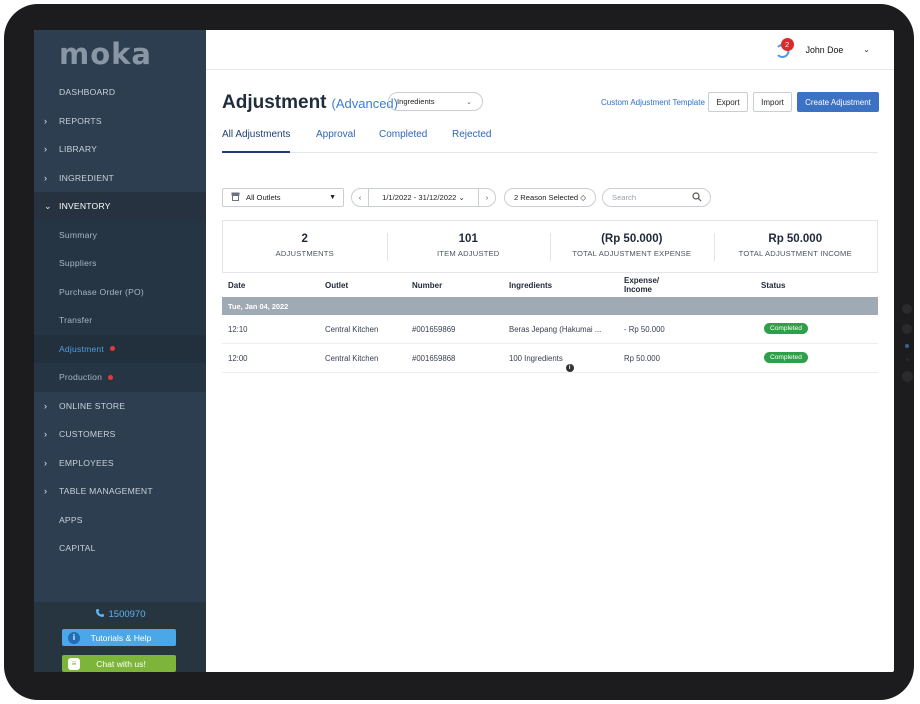  What do you see at coordinates (120, 263) in the screenshot?
I see `sidebar-item-suppliers: Suppliers` at bounding box center [120, 263].